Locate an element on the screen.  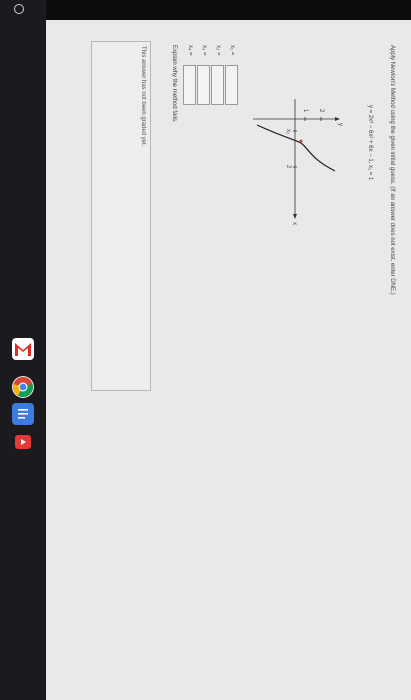
explanation-textarea: This answer has not been graded yet. is located at coordinates (121, 216).